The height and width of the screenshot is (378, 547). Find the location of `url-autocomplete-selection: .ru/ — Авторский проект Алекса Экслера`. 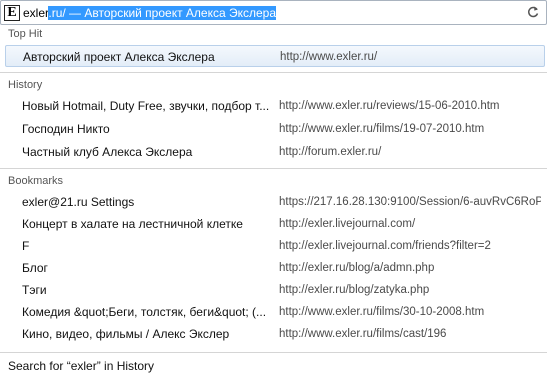

url-autocomplete-selection: .ru/ — Авторский проект Алекса Экслера is located at coordinates (162, 13).